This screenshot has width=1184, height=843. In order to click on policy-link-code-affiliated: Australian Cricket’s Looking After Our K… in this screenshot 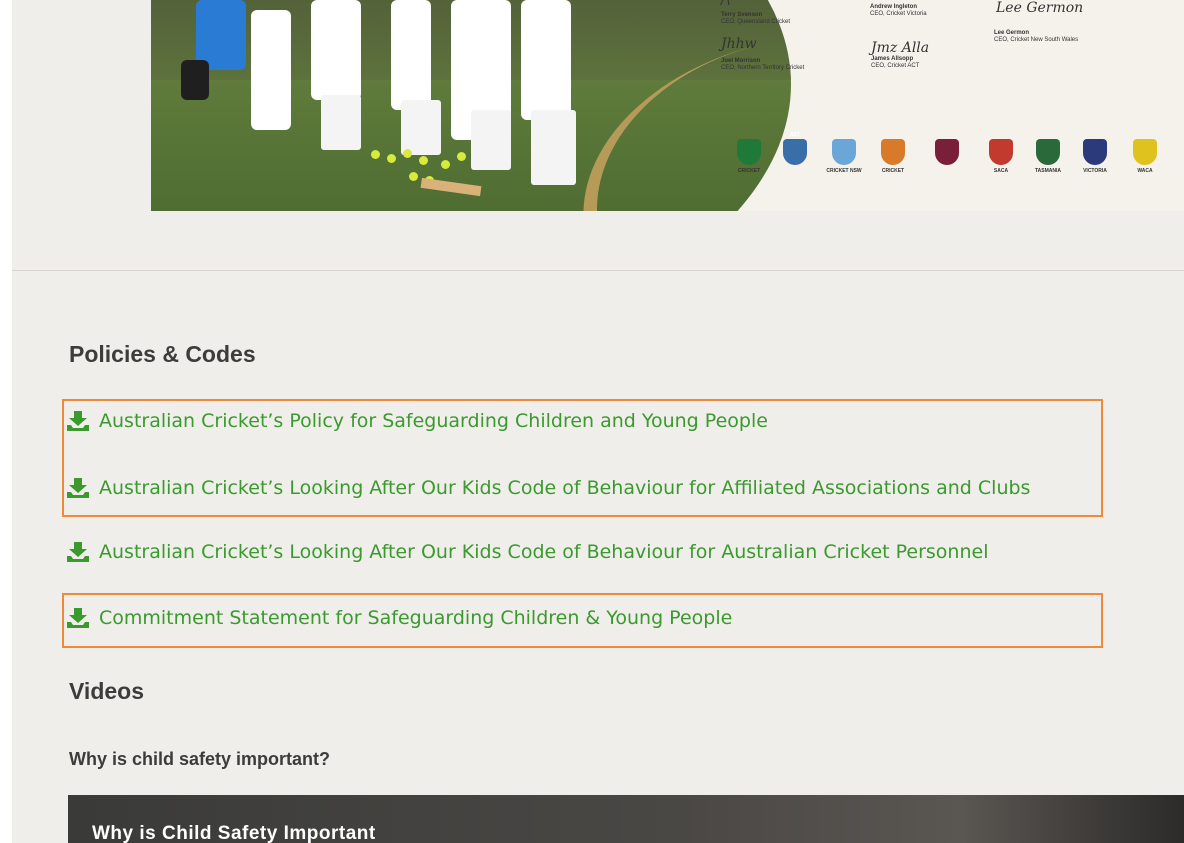, I will do `click(548, 488)`.